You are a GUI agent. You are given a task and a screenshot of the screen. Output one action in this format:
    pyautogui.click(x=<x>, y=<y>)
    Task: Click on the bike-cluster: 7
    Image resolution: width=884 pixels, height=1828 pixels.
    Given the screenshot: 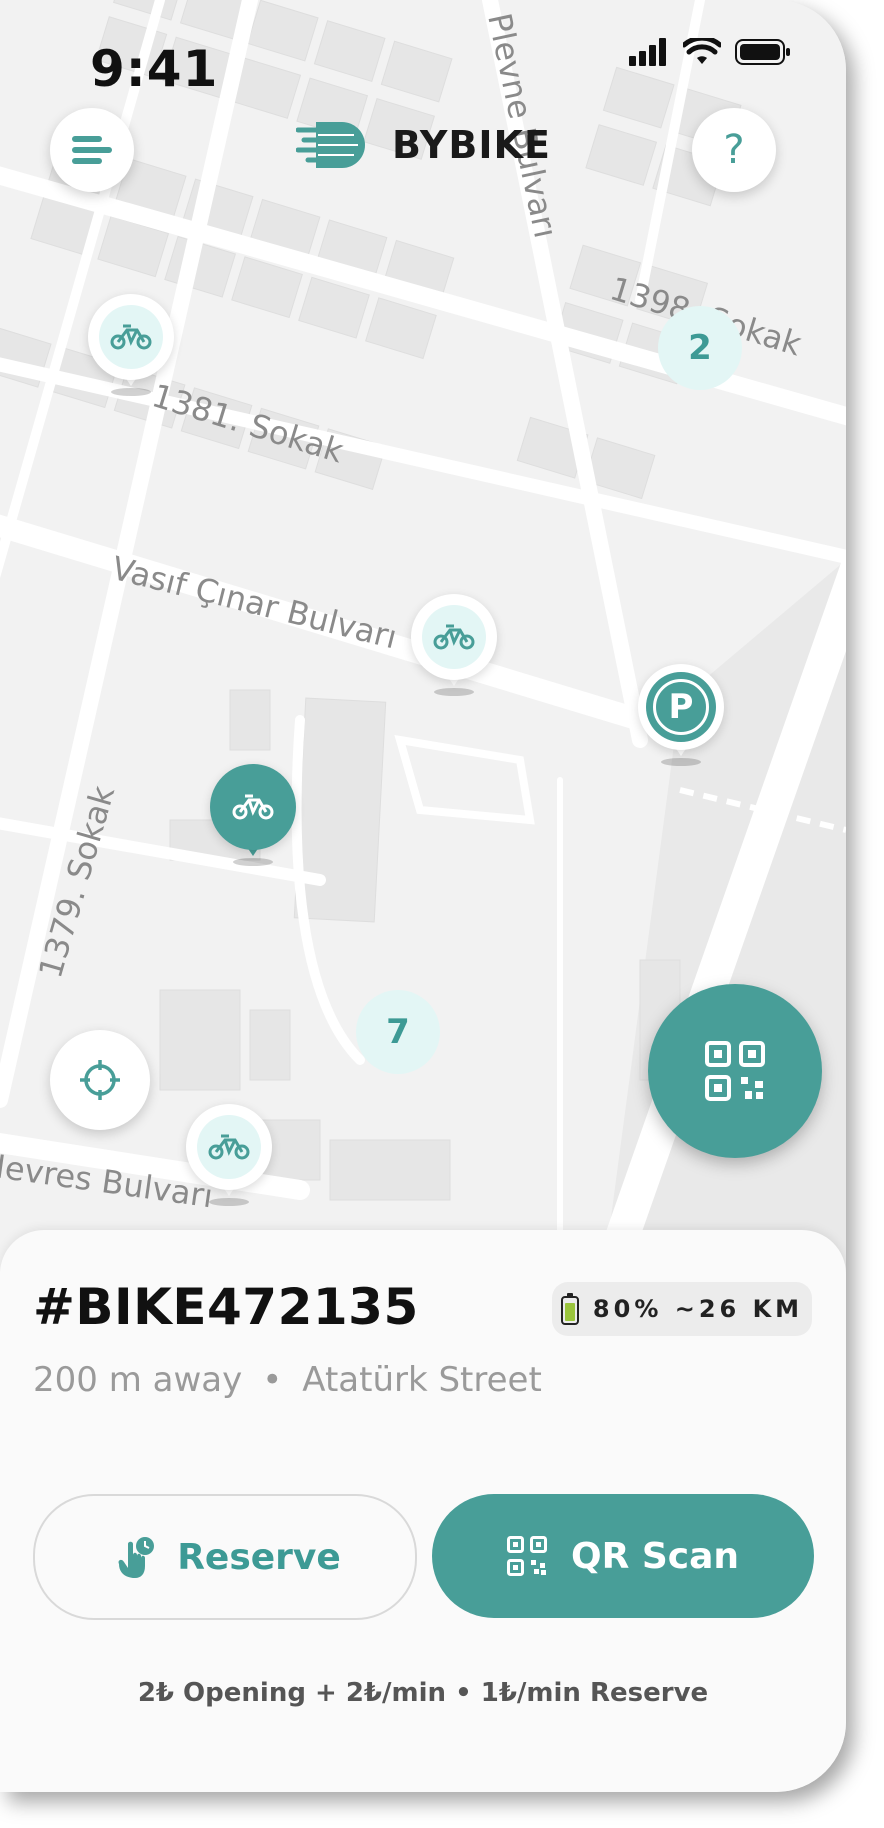 What is the action you would take?
    pyautogui.click(x=398, y=1032)
    